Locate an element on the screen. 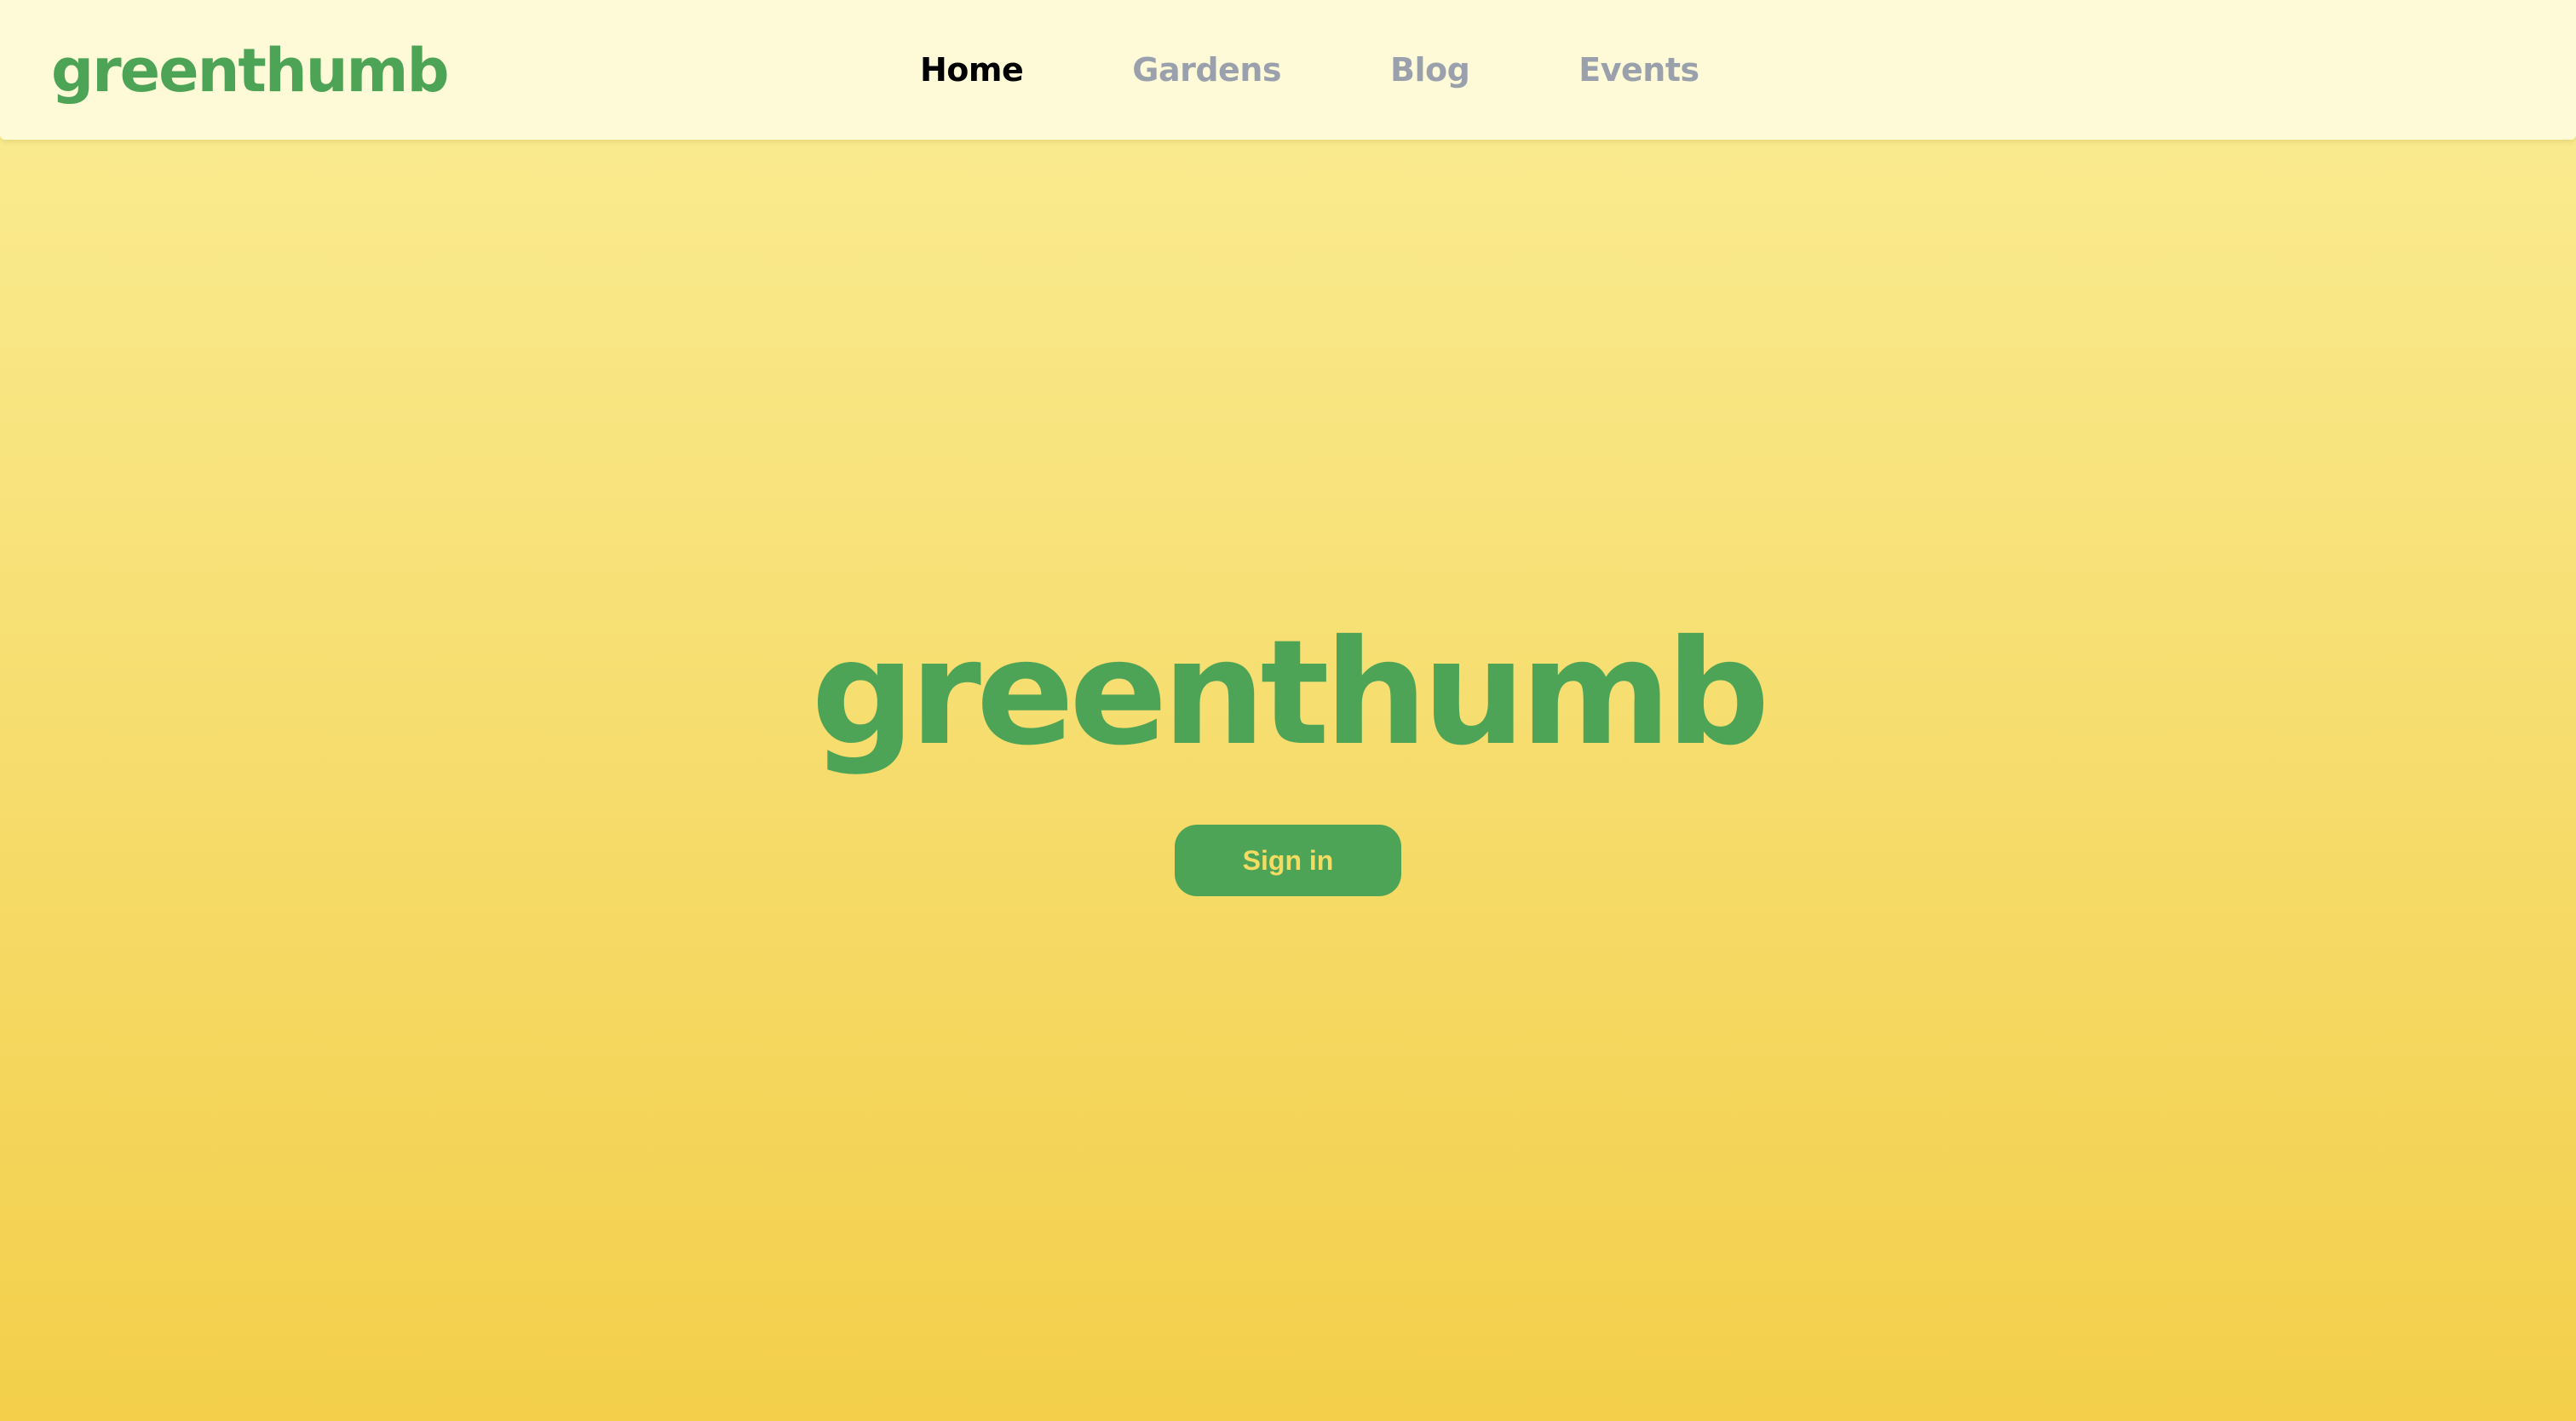 The width and height of the screenshot is (2576, 1421). top-navigation-bar: greenthumb Home Gardens Blog Events is located at coordinates (1288, 70).